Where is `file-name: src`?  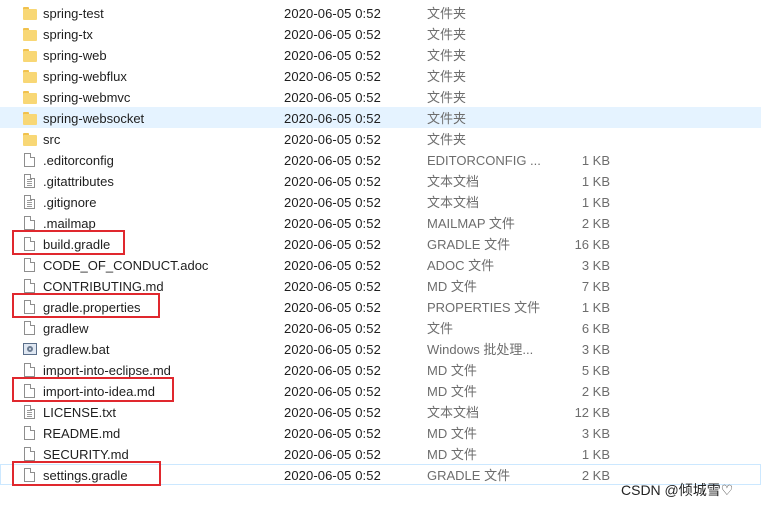
file-name: src is located at coordinates (52, 139).